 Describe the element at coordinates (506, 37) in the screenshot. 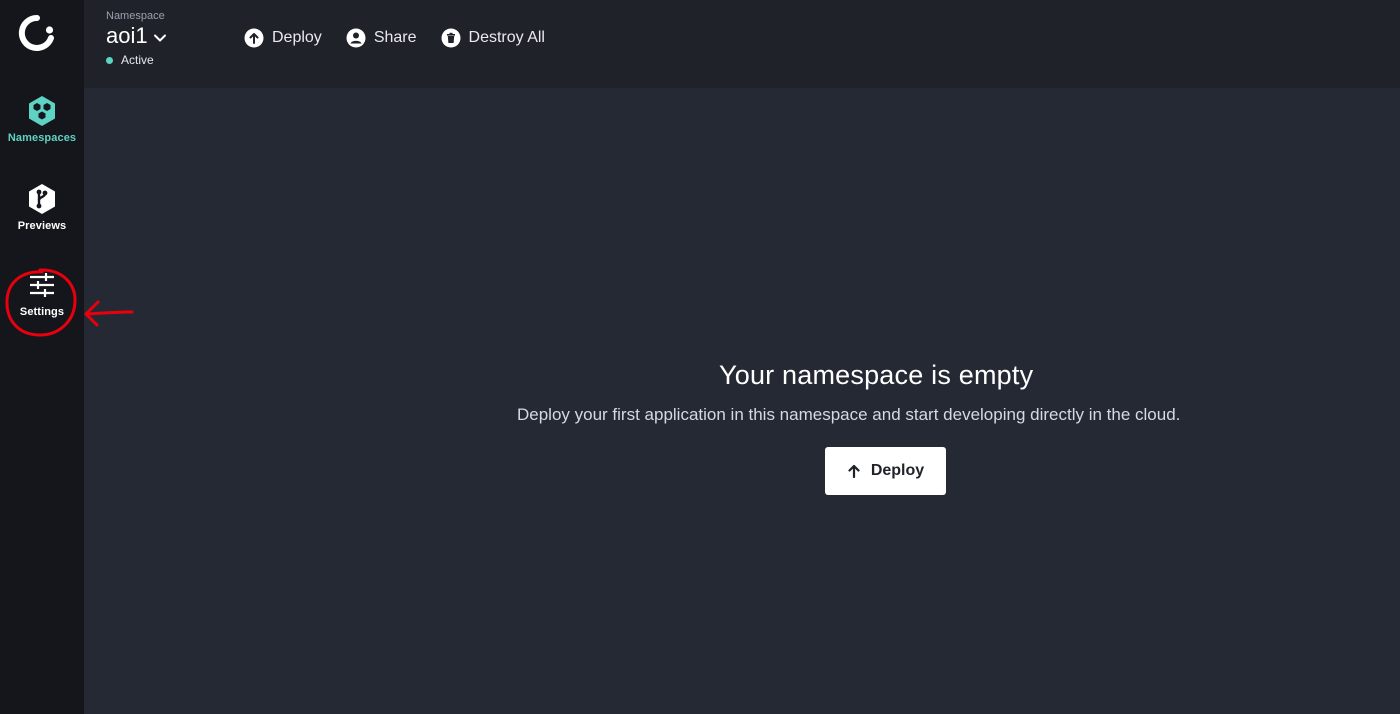

I see `destroy-all-action-label: Destroy All` at that location.